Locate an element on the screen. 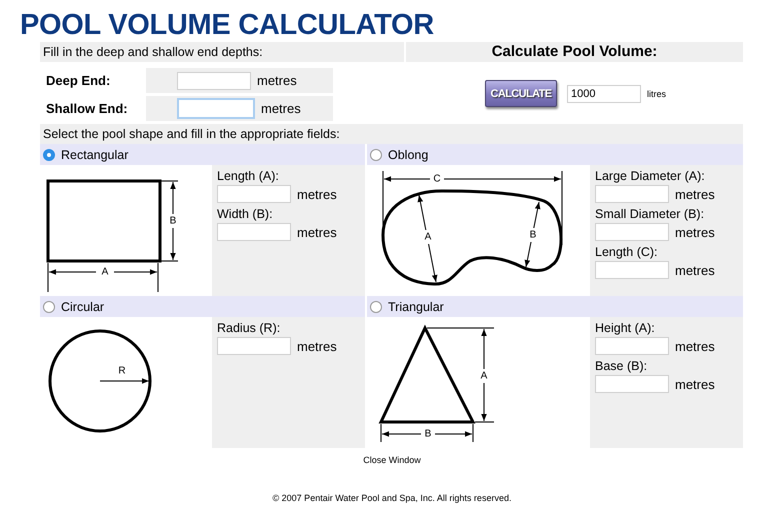 The height and width of the screenshot is (507, 768). shape-label: Triangular is located at coordinates (416, 307).